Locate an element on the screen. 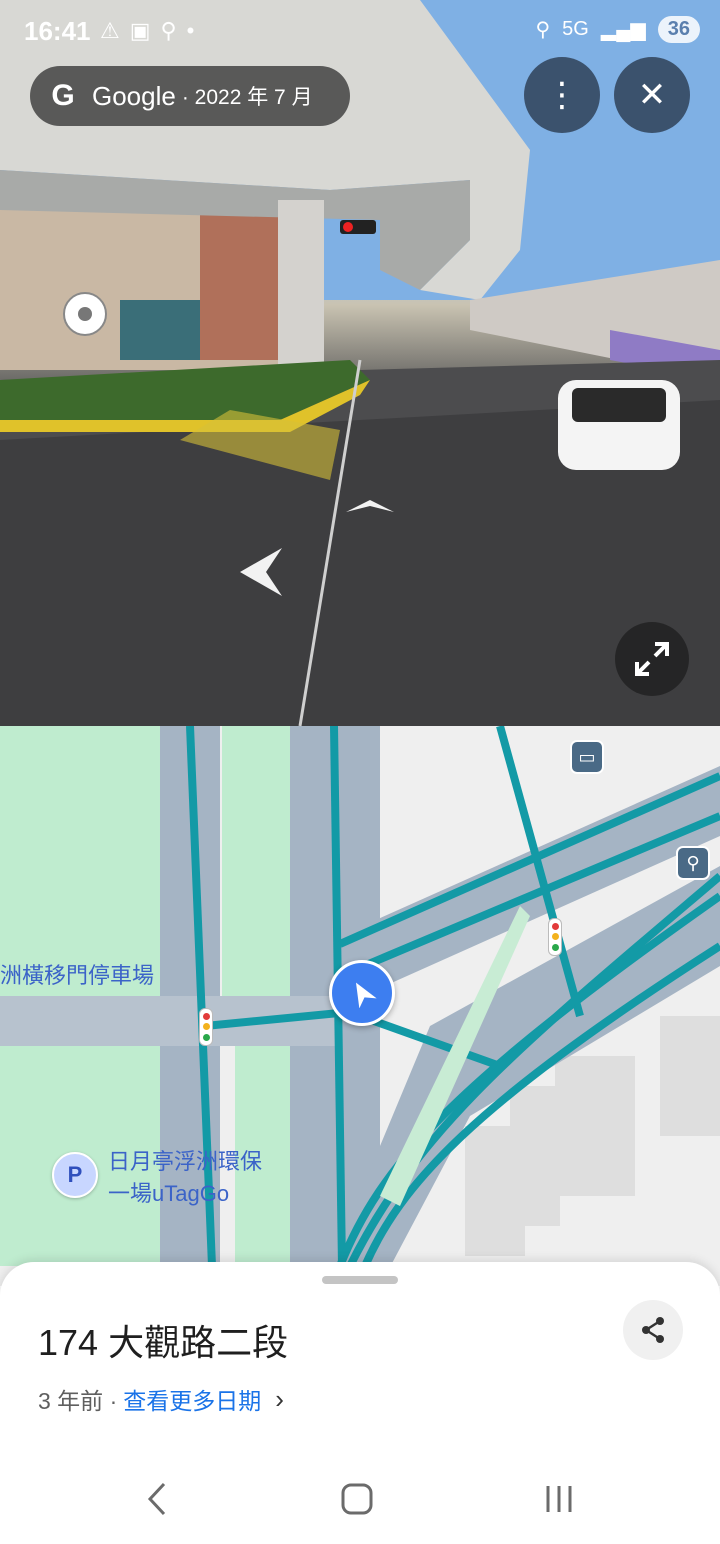 This screenshot has height=1544, width=720. back-icon is located at coordinates (156, 1499).